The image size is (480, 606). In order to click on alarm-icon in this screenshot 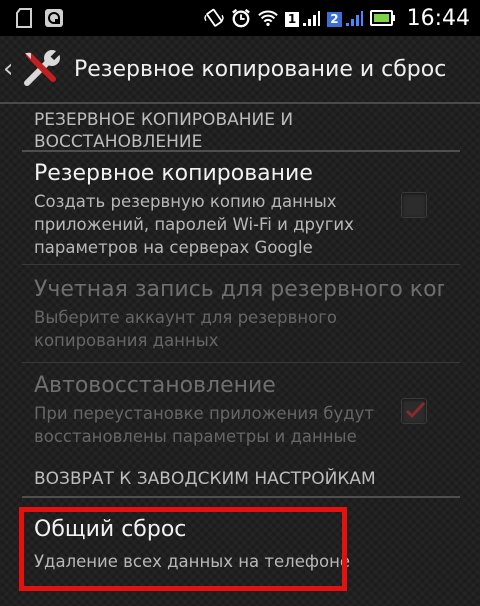, I will do `click(241, 18)`.